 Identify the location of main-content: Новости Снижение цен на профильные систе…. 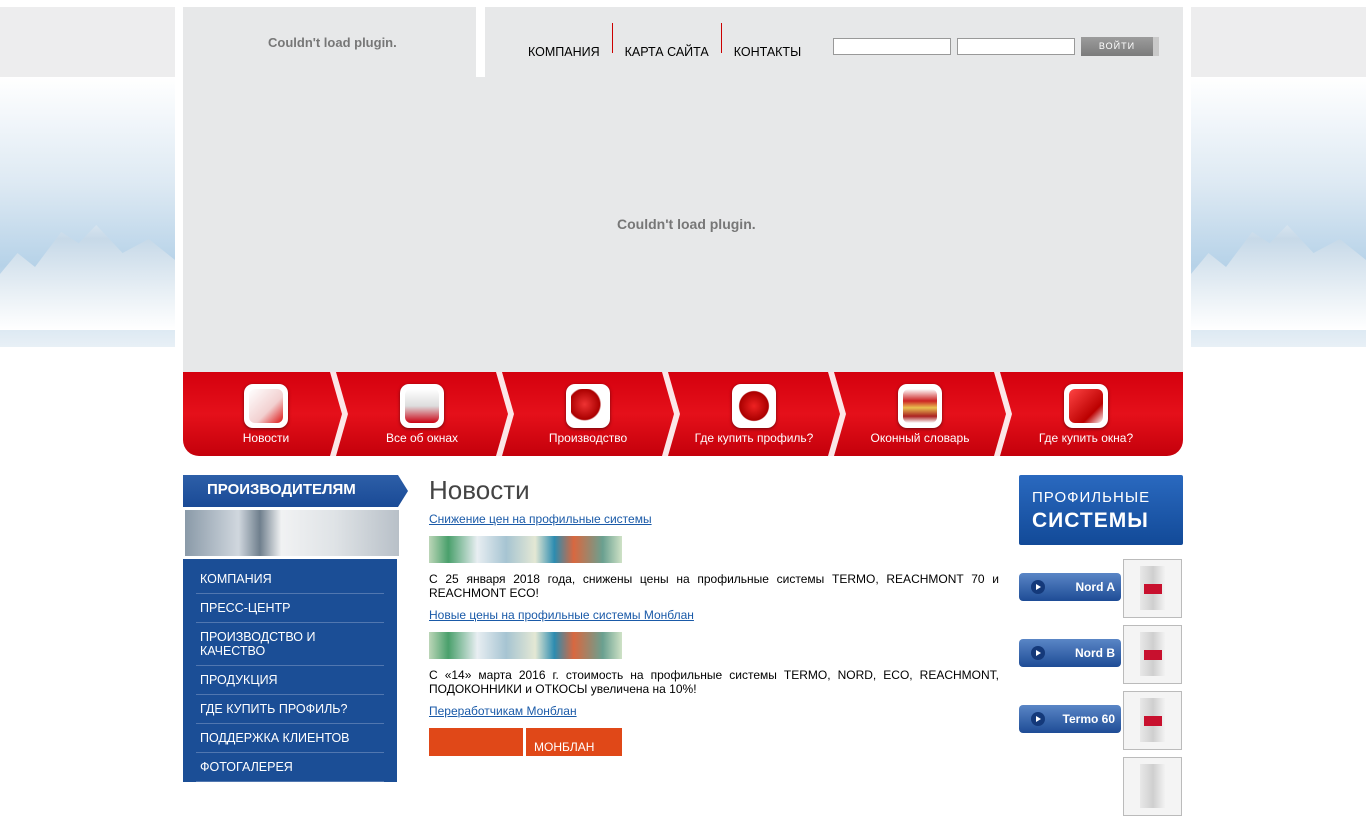
(714, 615).